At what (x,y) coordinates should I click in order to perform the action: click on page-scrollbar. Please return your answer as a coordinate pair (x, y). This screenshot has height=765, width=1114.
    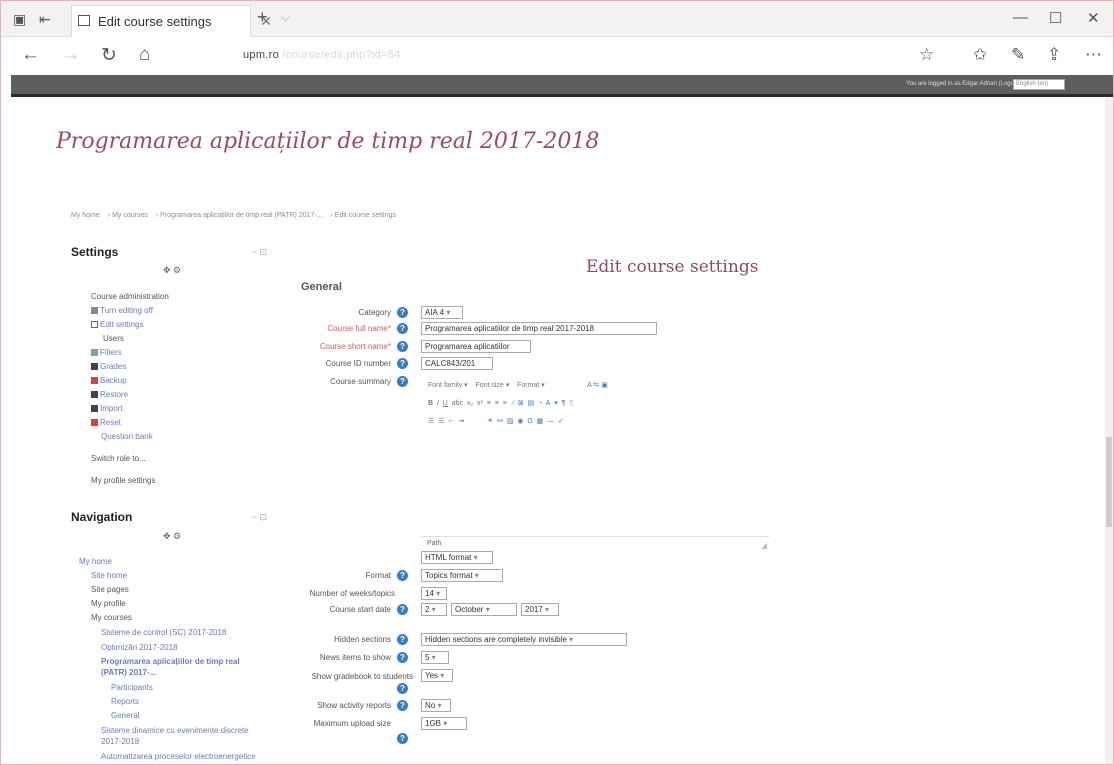
    Looking at the image, I should click on (1109, 430).